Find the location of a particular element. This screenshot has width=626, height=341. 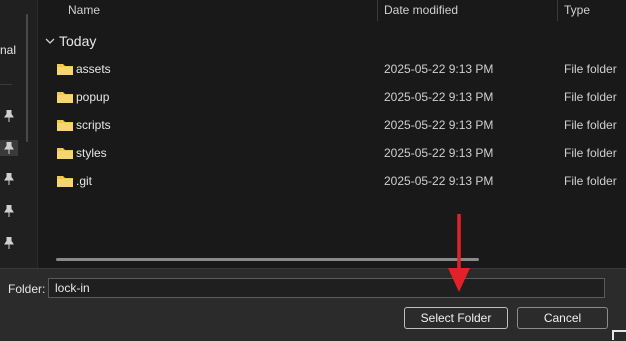

folder-input is located at coordinates (326, 288).